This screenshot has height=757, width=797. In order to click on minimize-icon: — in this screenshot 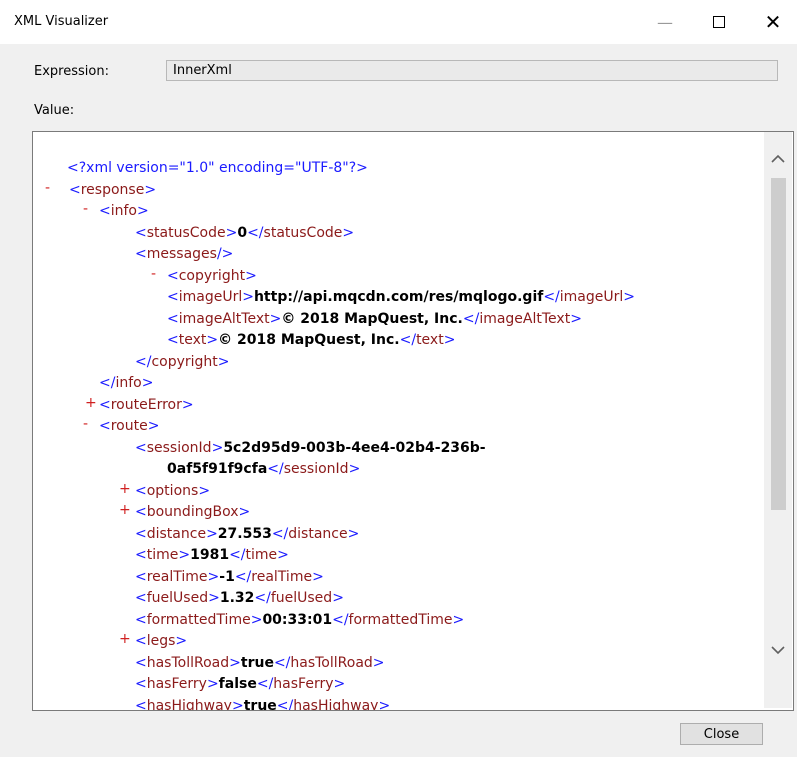, I will do `click(665, 22)`.